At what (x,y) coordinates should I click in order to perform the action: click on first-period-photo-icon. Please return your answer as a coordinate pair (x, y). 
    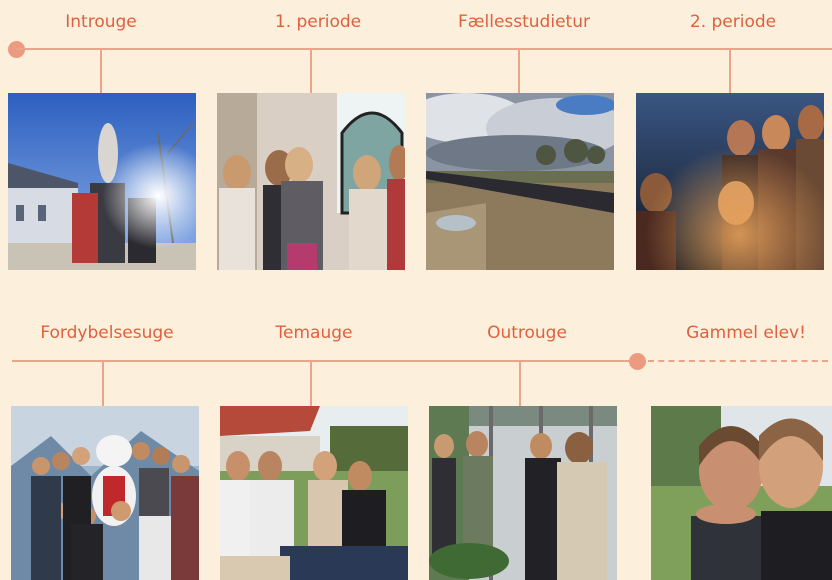
    Looking at the image, I should click on (311, 181).